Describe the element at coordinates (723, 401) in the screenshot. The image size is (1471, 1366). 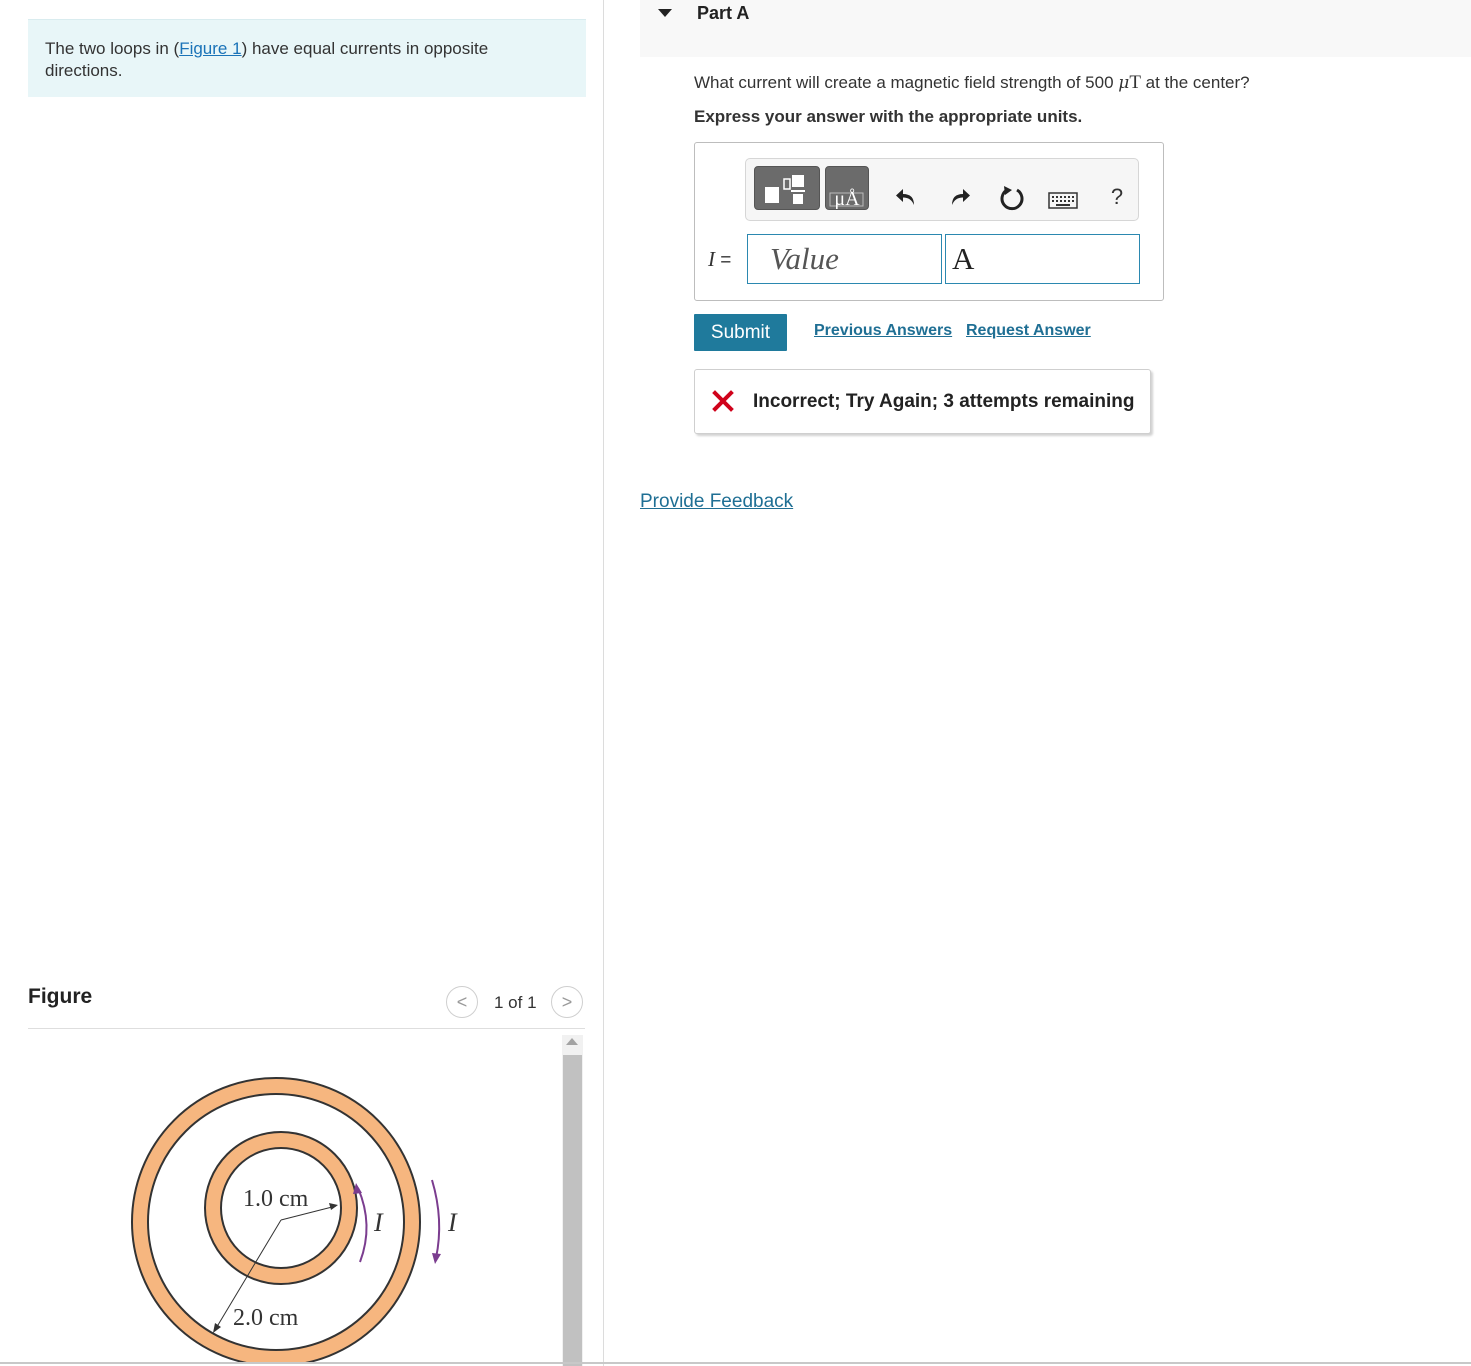
I see `incorrect-x-icon` at that location.